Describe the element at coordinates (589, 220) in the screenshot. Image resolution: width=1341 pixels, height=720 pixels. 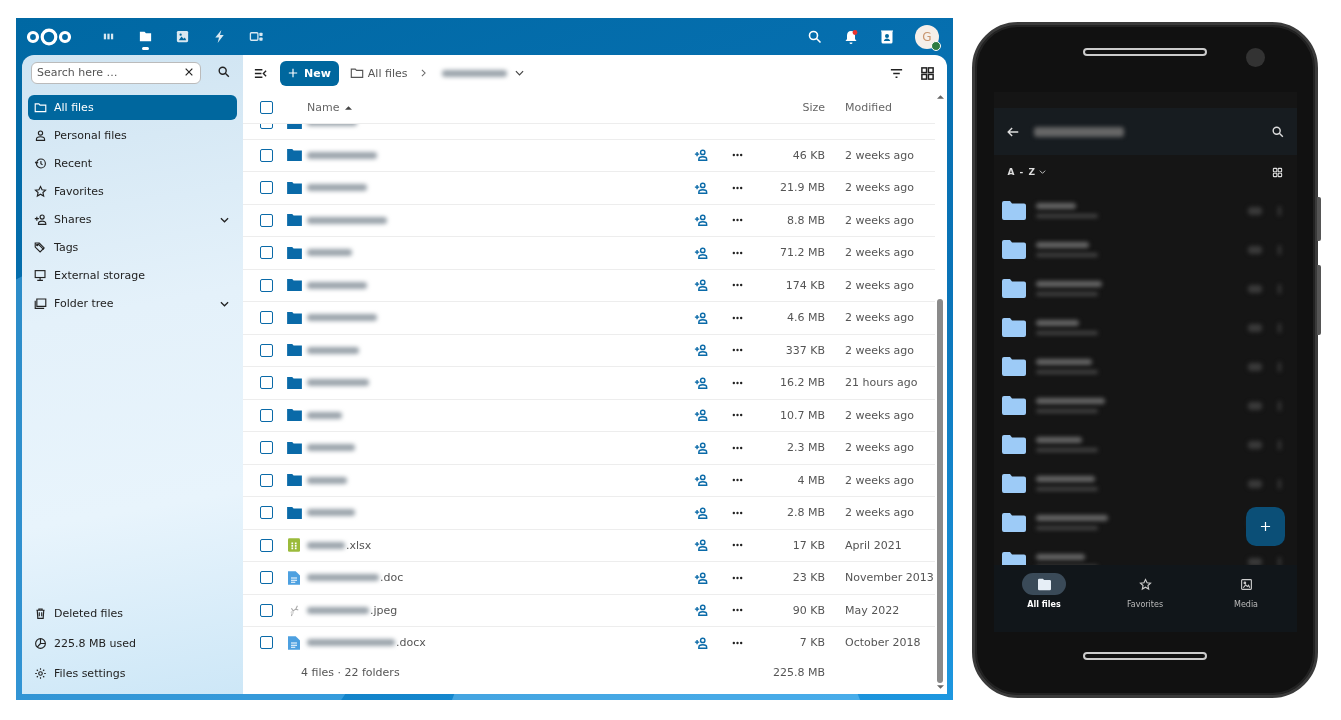
I see `file-row: 8.8 MB 2 weeks ago` at that location.